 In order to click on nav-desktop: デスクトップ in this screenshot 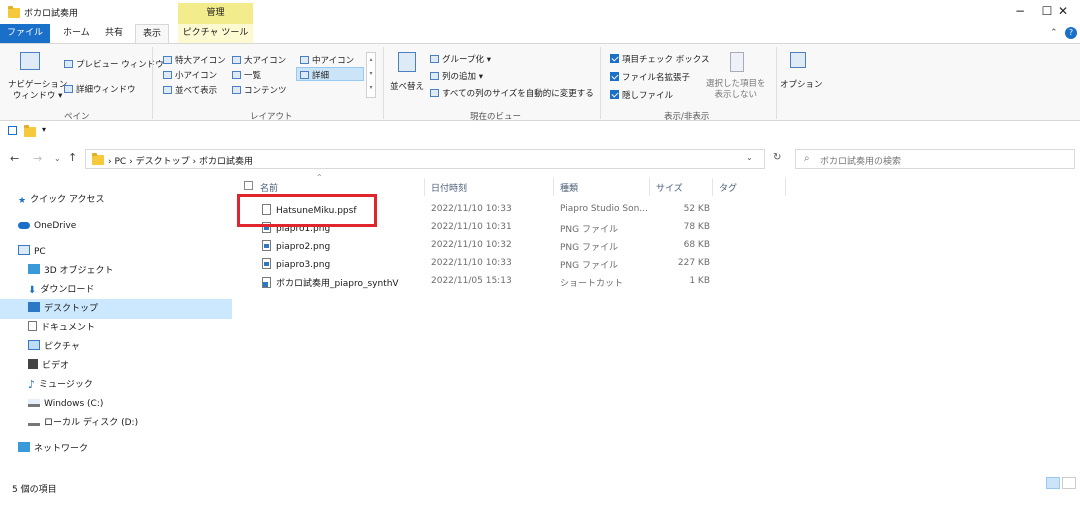, I will do `click(116, 309)`.